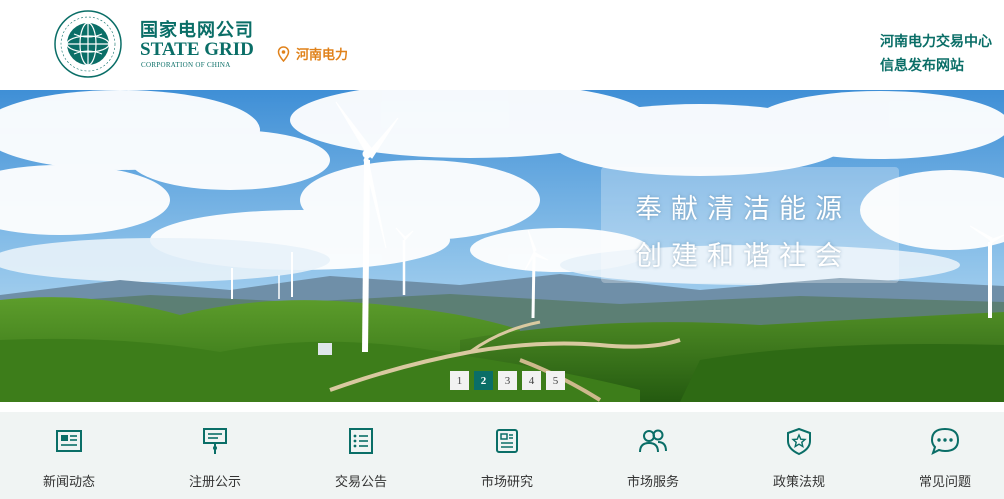 This screenshot has width=1004, height=499. What do you see at coordinates (186, 65) in the screenshot?
I see `logo-subtitle: CORPORATION OF CHINA` at bounding box center [186, 65].